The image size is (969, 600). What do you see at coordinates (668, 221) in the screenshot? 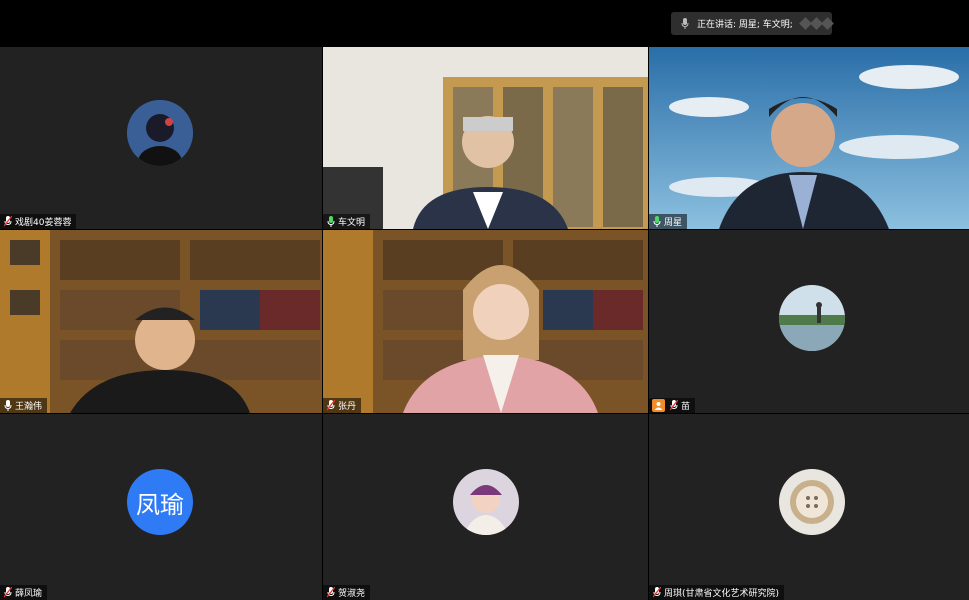
I see `participant-name-label: 周星` at bounding box center [668, 221].